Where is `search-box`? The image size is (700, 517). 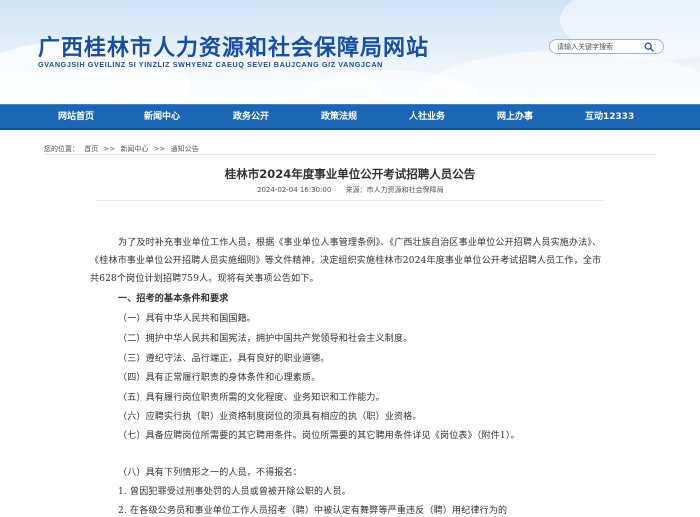
search-box is located at coordinates (606, 46).